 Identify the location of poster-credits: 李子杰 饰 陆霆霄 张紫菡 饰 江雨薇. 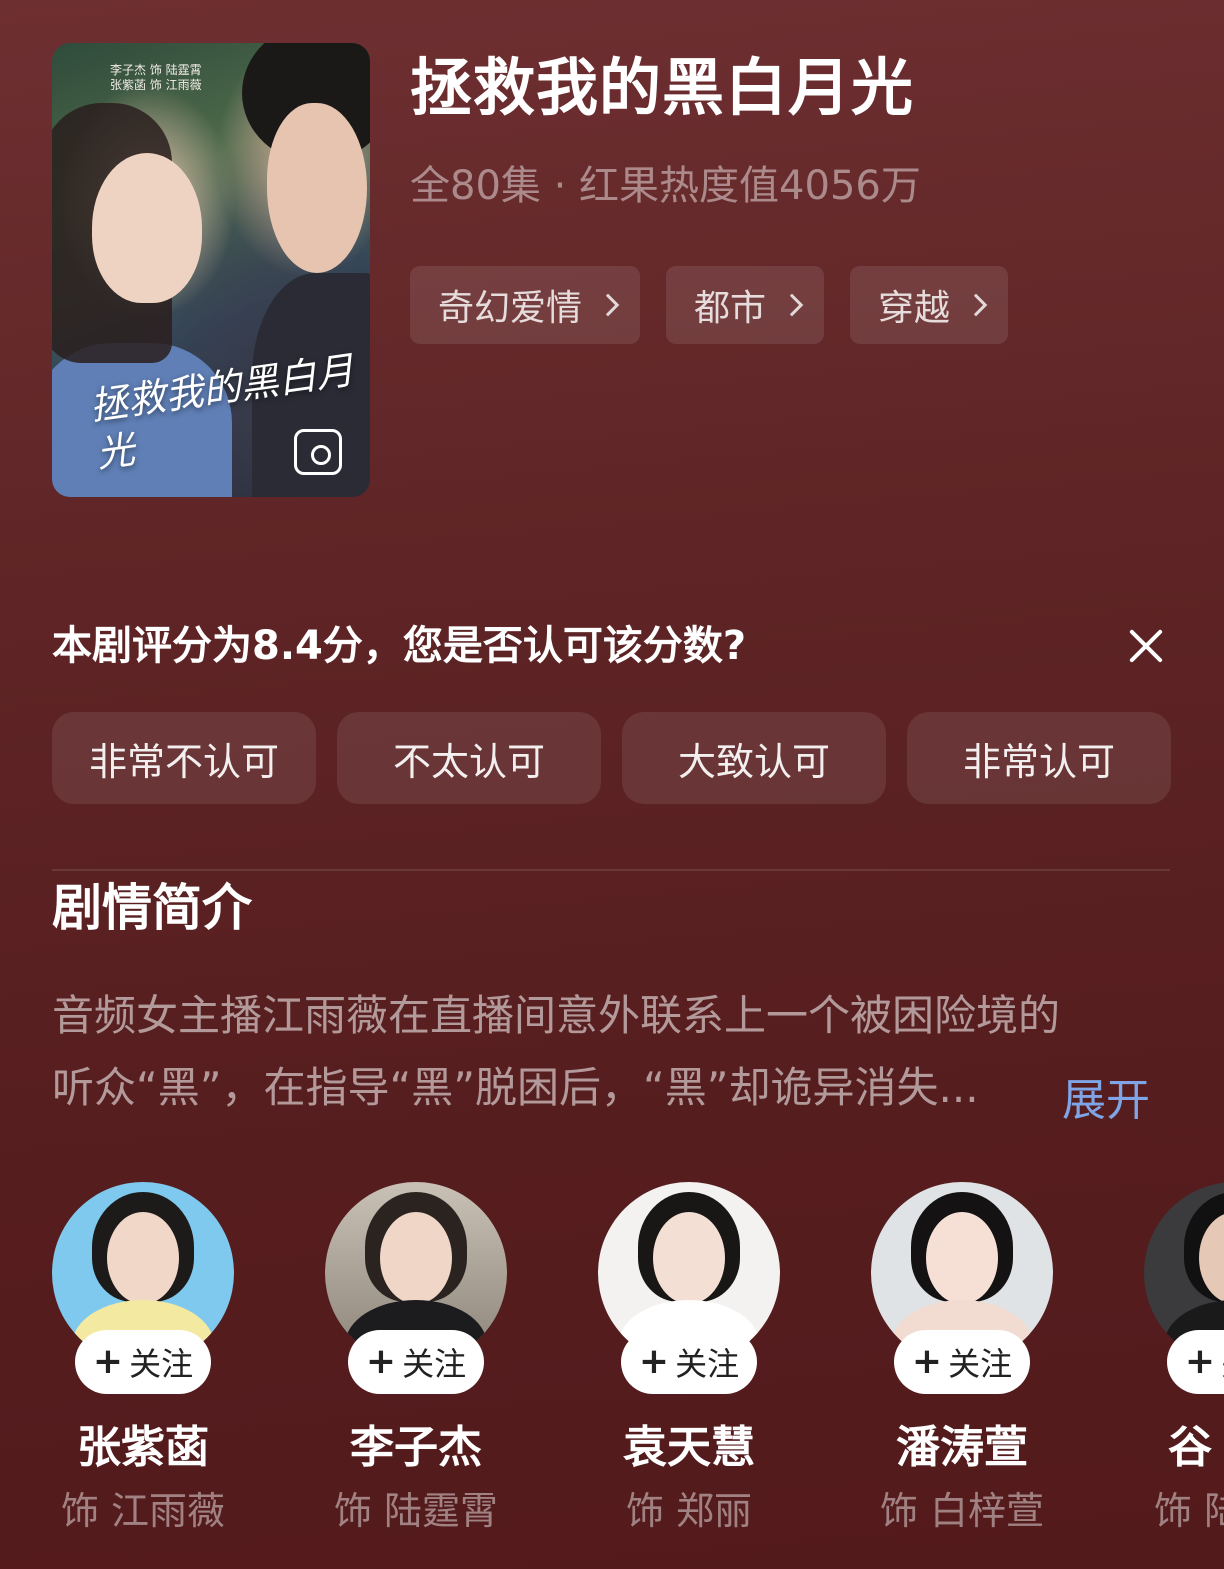
(156, 77).